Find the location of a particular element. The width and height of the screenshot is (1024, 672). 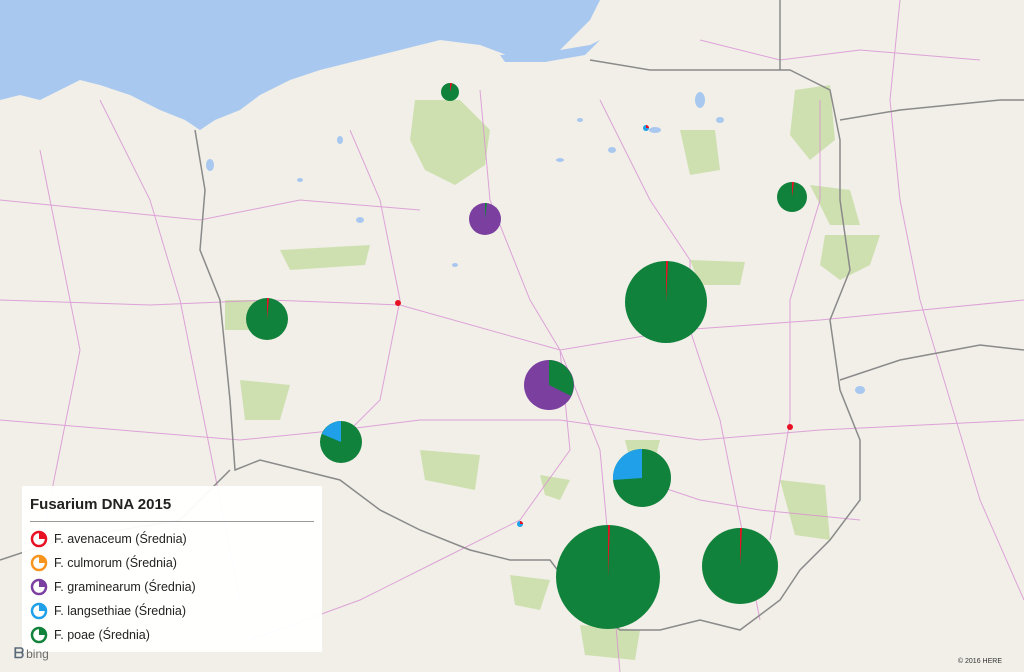

legend-title: Fusarium DNA 2015 is located at coordinates (172, 509).